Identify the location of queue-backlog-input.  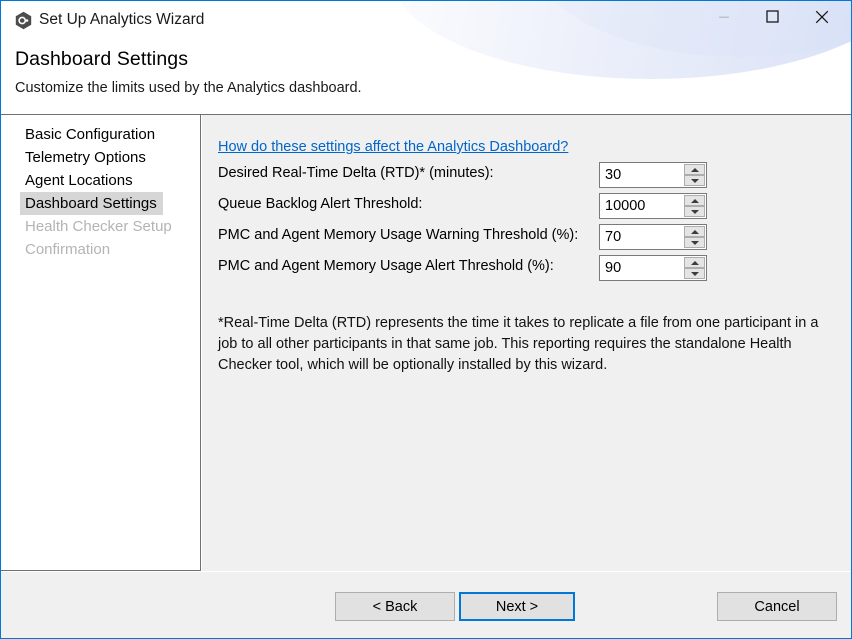
(644, 206).